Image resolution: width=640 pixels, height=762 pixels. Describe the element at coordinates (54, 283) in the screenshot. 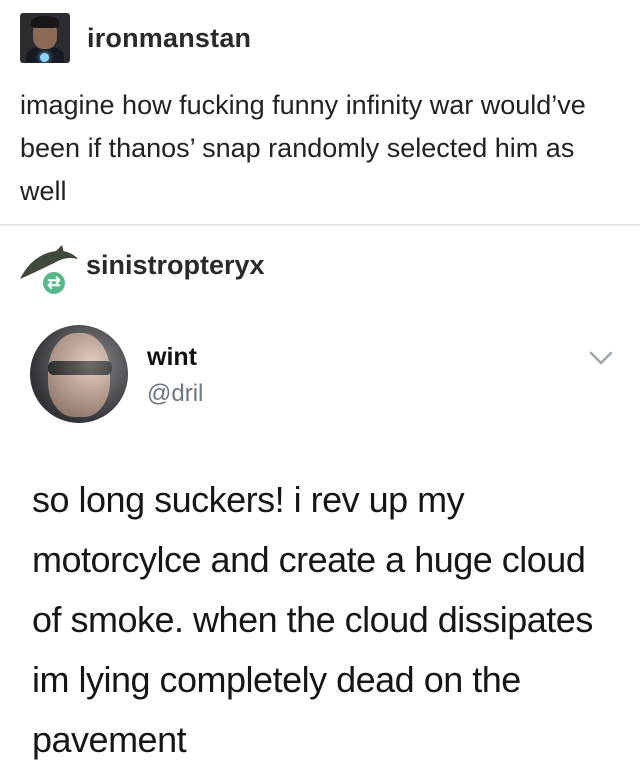

I see `reblog-icon: ⇄` at that location.